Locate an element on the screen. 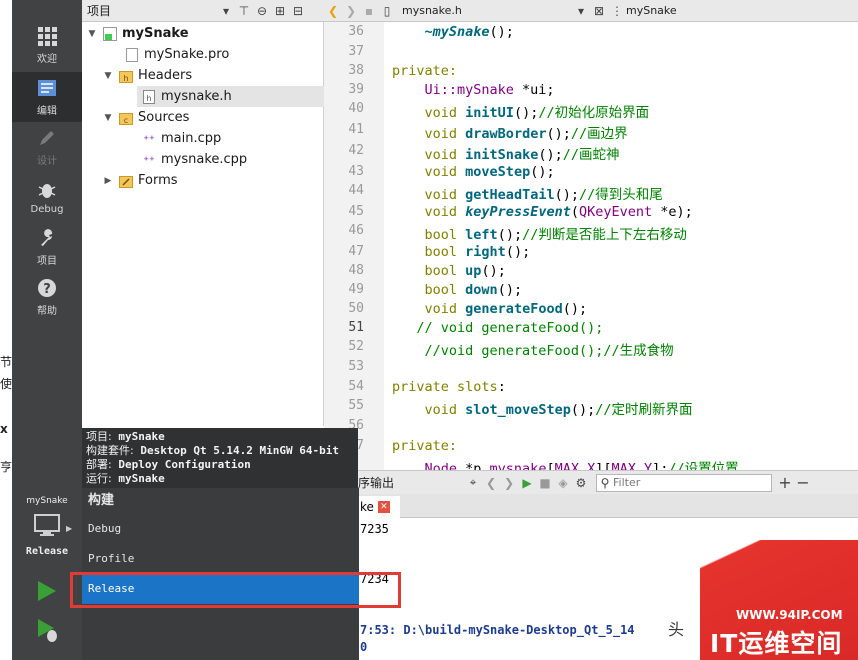 The width and height of the screenshot is (858, 660). pro-file-icon is located at coordinates (132, 54).